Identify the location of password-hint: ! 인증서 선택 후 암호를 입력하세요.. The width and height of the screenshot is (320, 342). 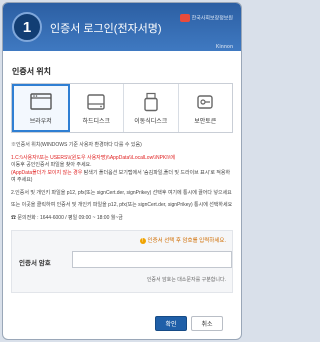
(182, 240).